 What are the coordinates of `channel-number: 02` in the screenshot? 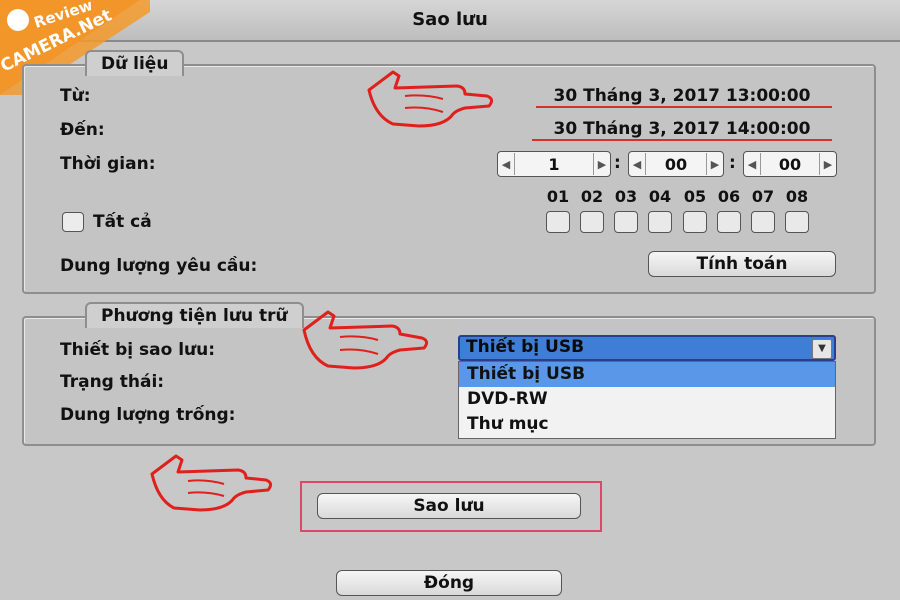 It's located at (592, 196).